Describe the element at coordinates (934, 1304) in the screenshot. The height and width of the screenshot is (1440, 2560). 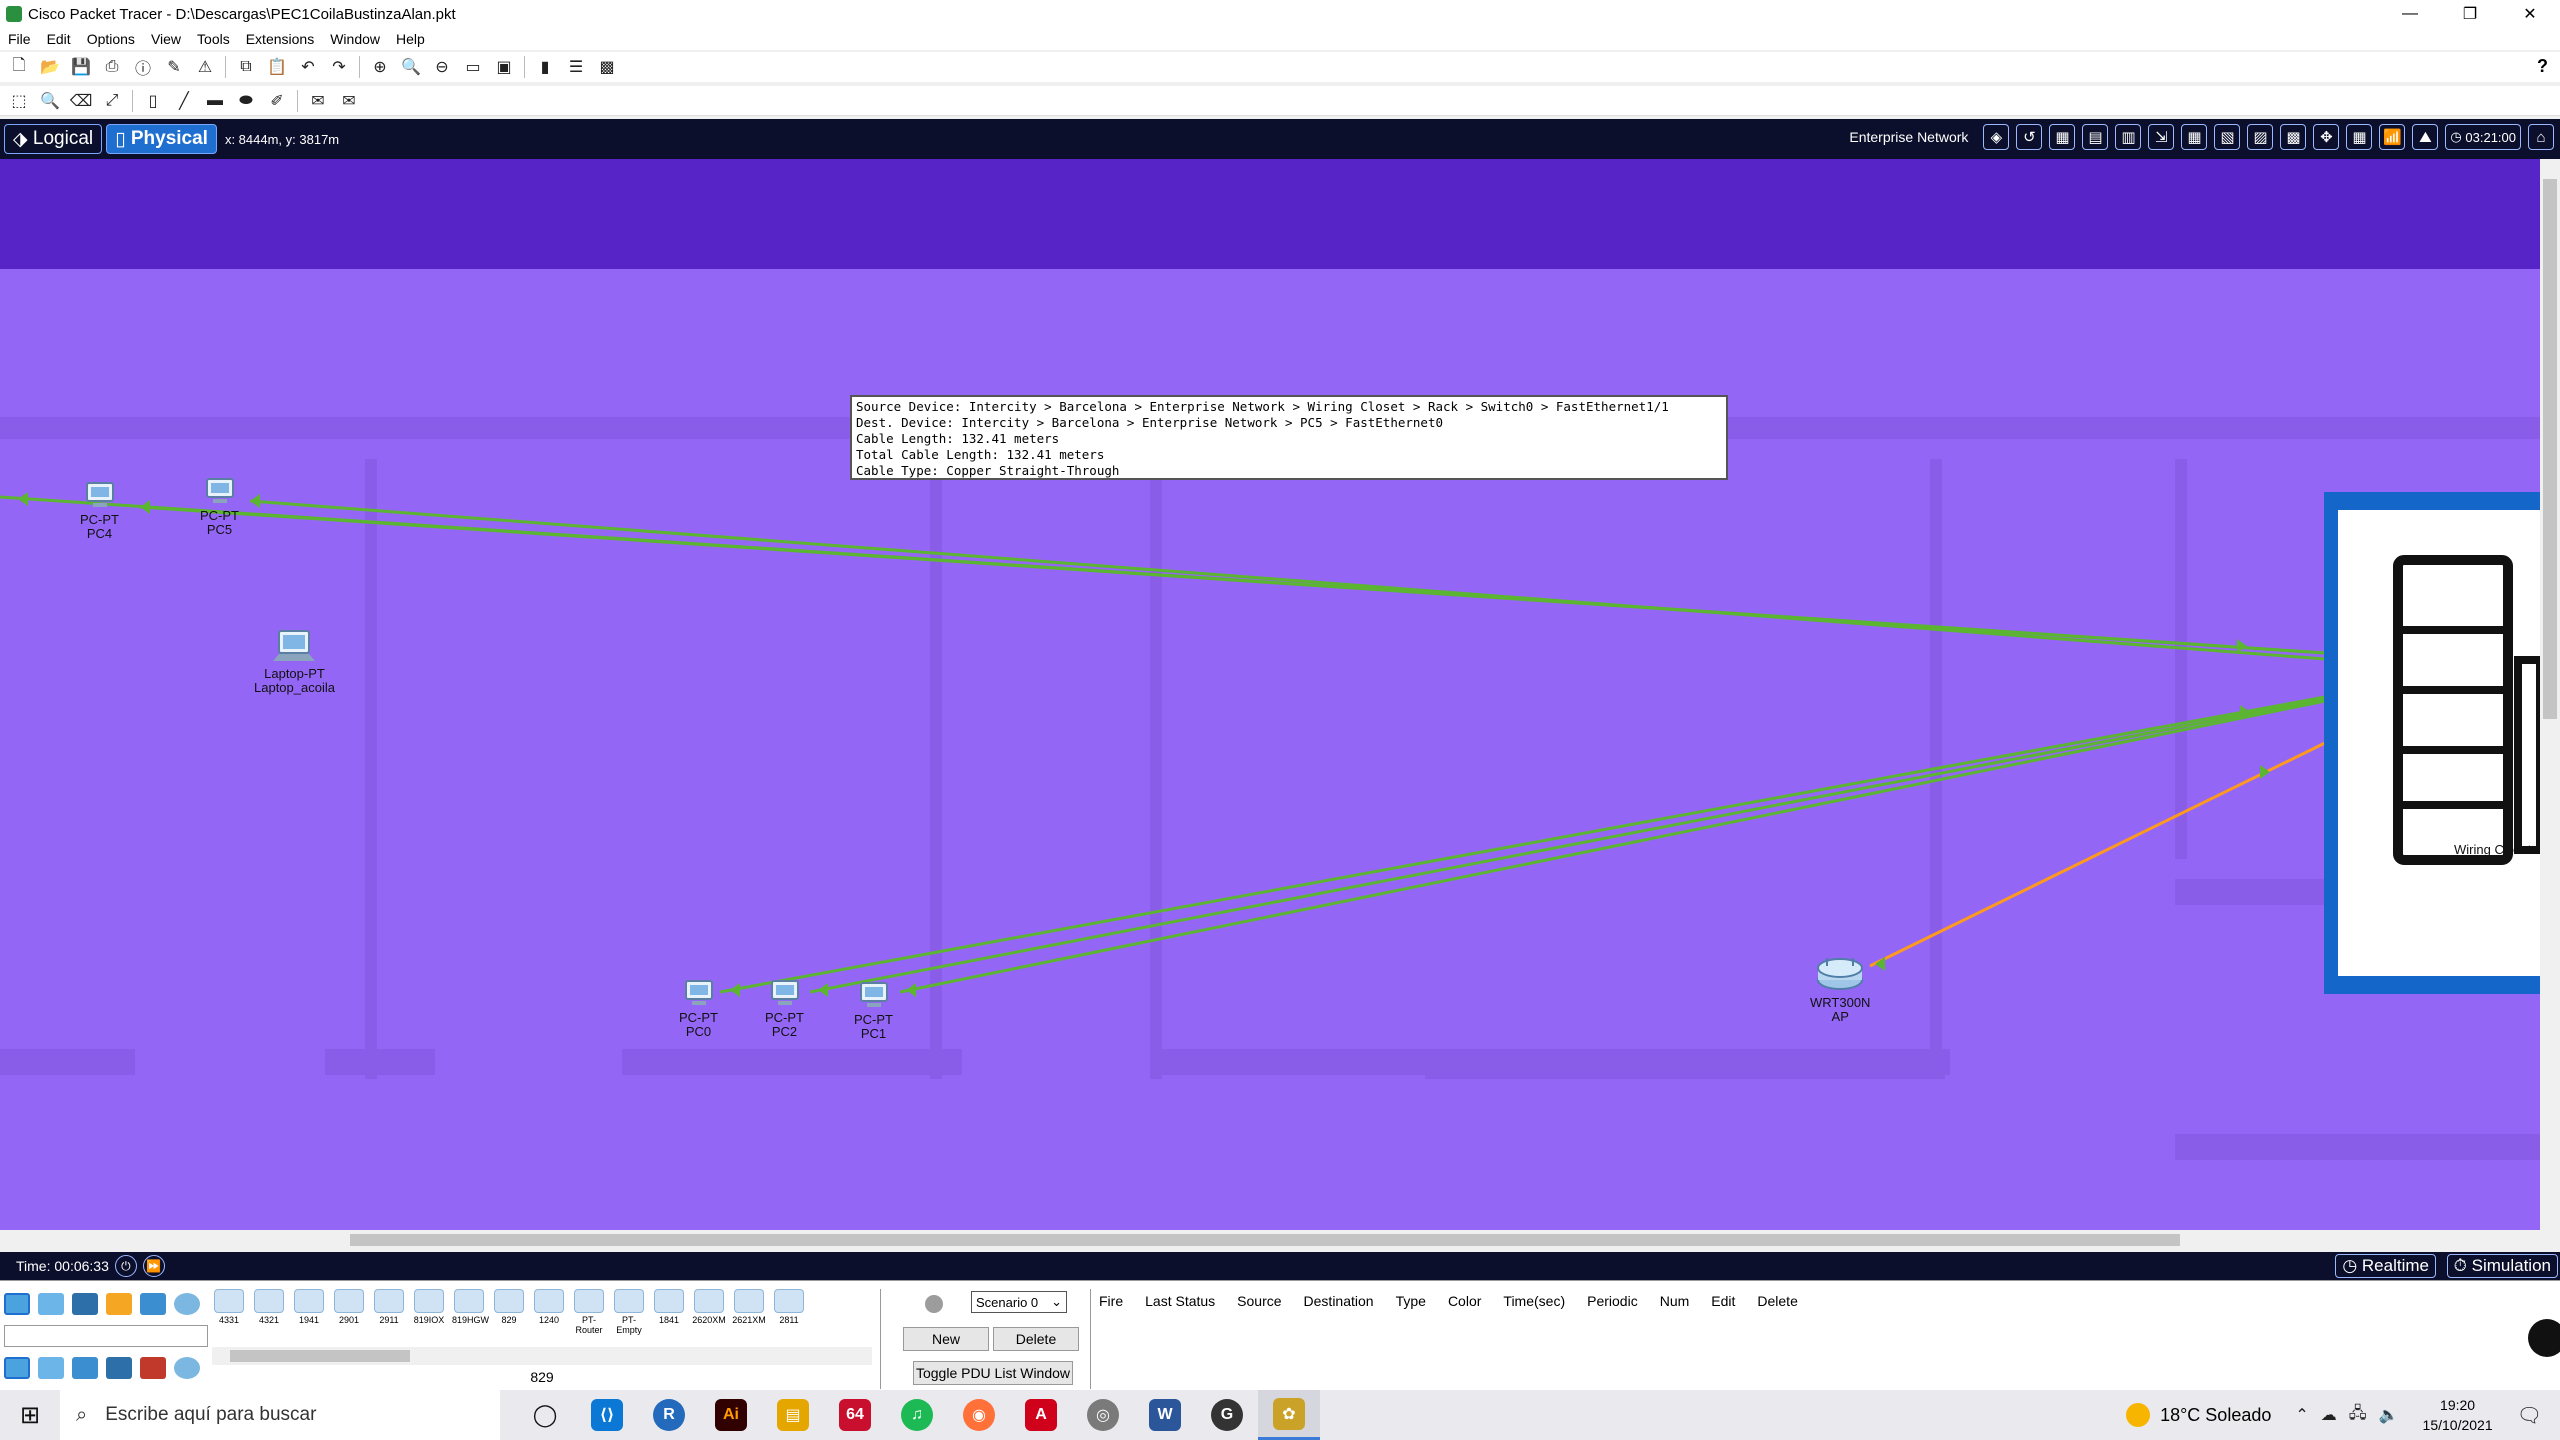
I see `scenario-info-icon` at that location.